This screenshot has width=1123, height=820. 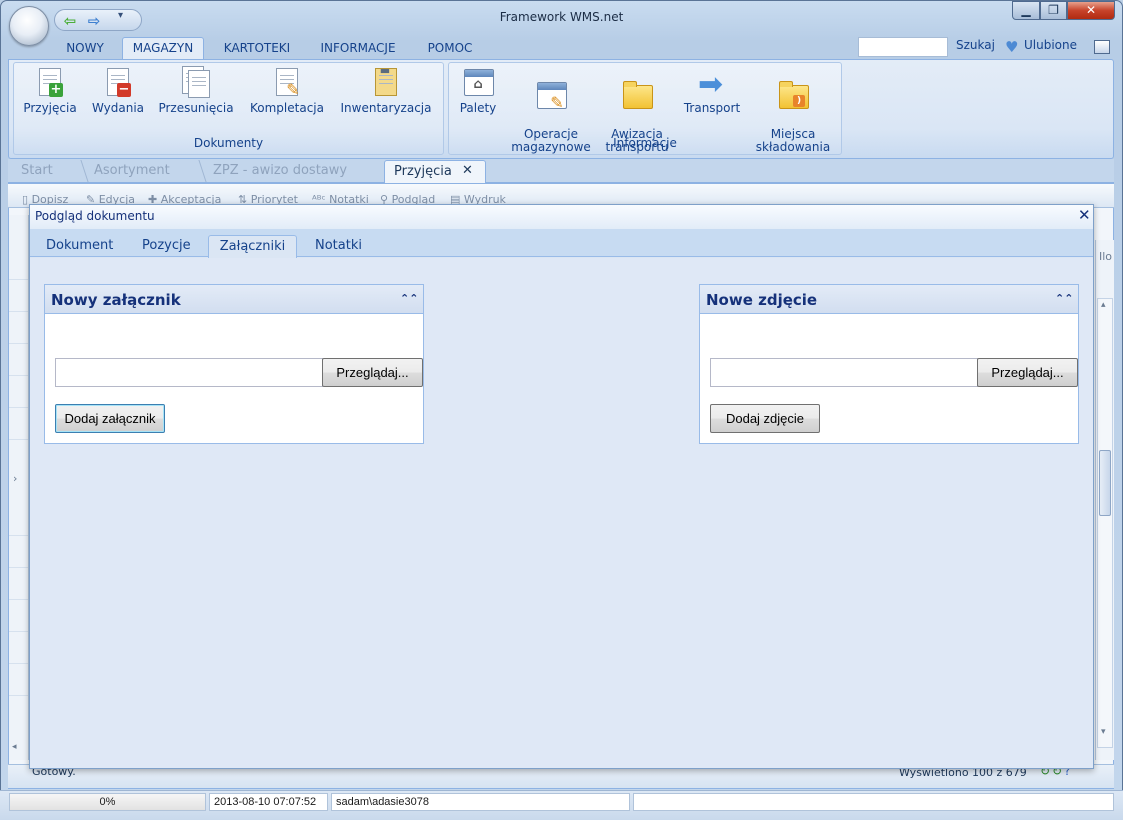 I want to click on scroll-up-icon: ▴, so click(x=1103, y=305).